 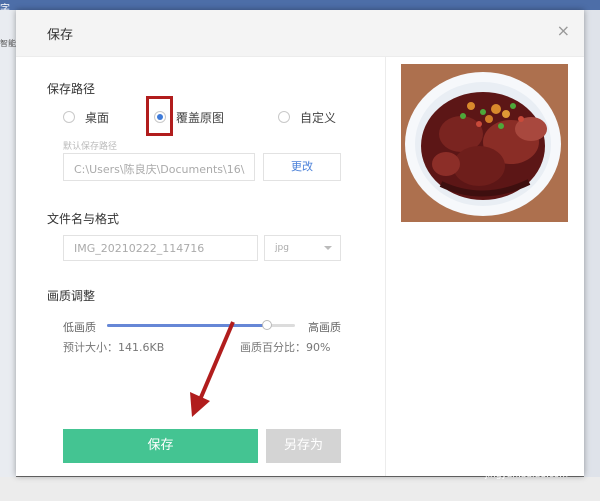 What do you see at coordinates (324, 327) in the screenshot?
I see `high-quality-label: 高画质` at bounding box center [324, 327].